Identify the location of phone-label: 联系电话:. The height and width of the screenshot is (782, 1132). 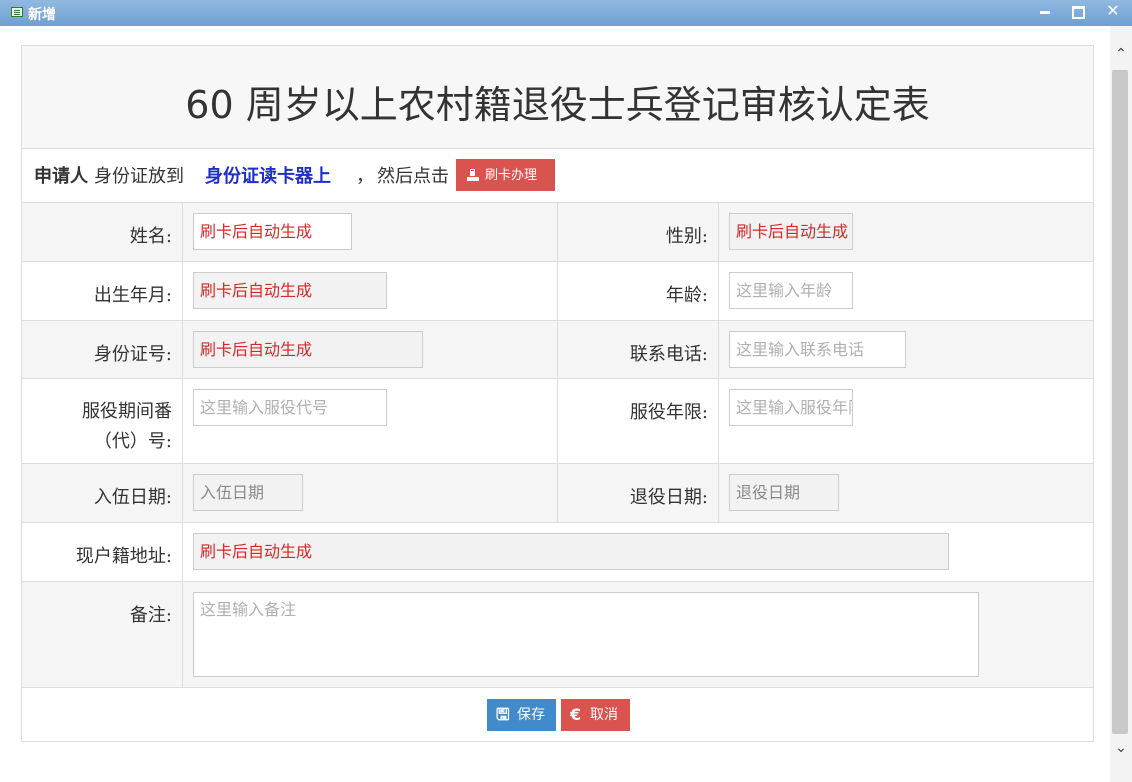
(668, 354).